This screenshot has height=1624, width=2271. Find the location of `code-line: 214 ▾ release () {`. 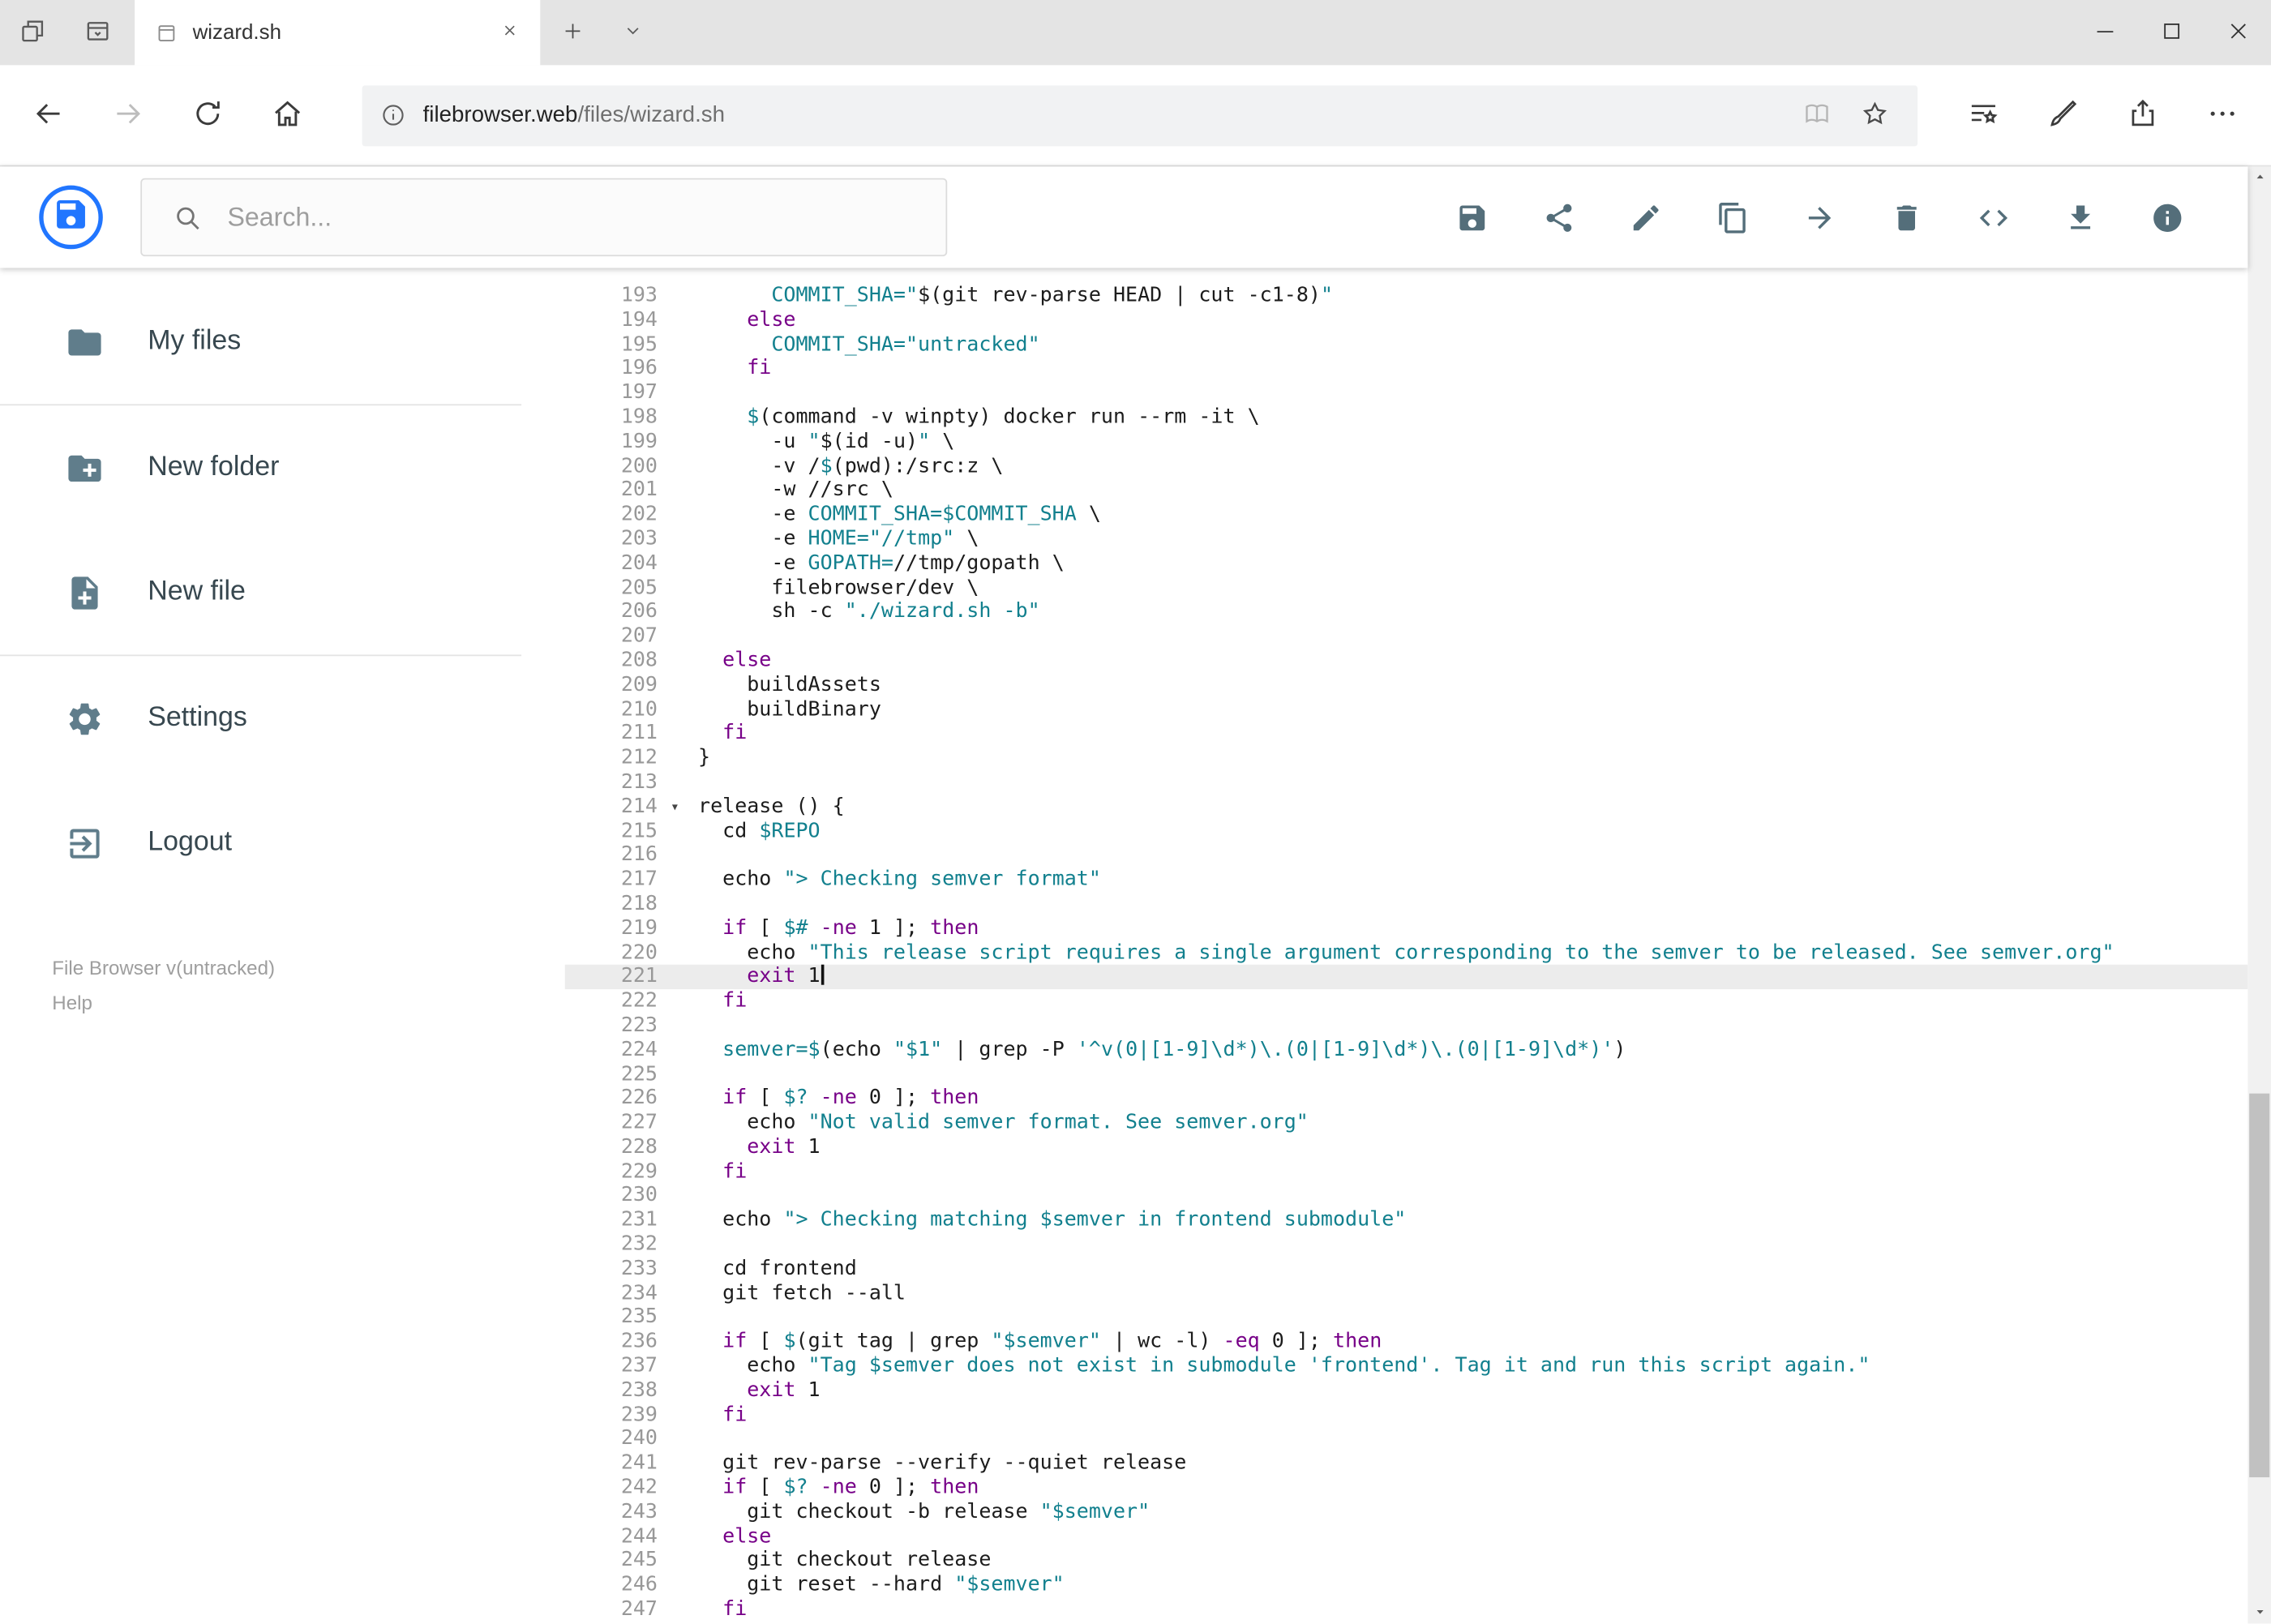

code-line: 214 ▾ release () { is located at coordinates (1406, 807).